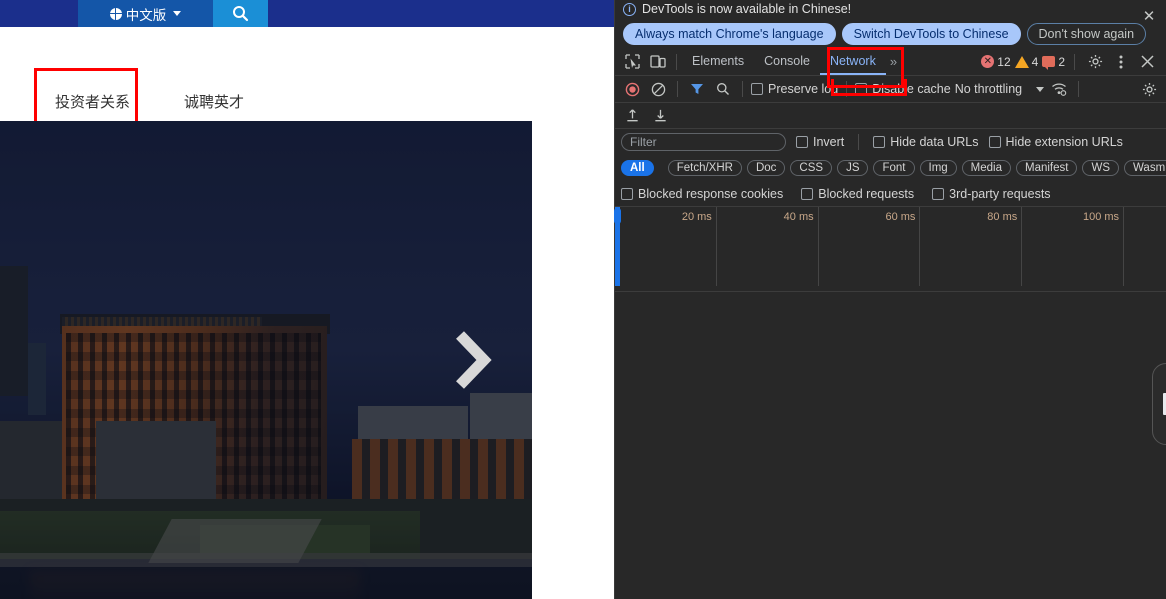 This screenshot has height=599, width=1166. Describe the element at coordinates (1004, 61) in the screenshot. I see `error-count: 12` at that location.